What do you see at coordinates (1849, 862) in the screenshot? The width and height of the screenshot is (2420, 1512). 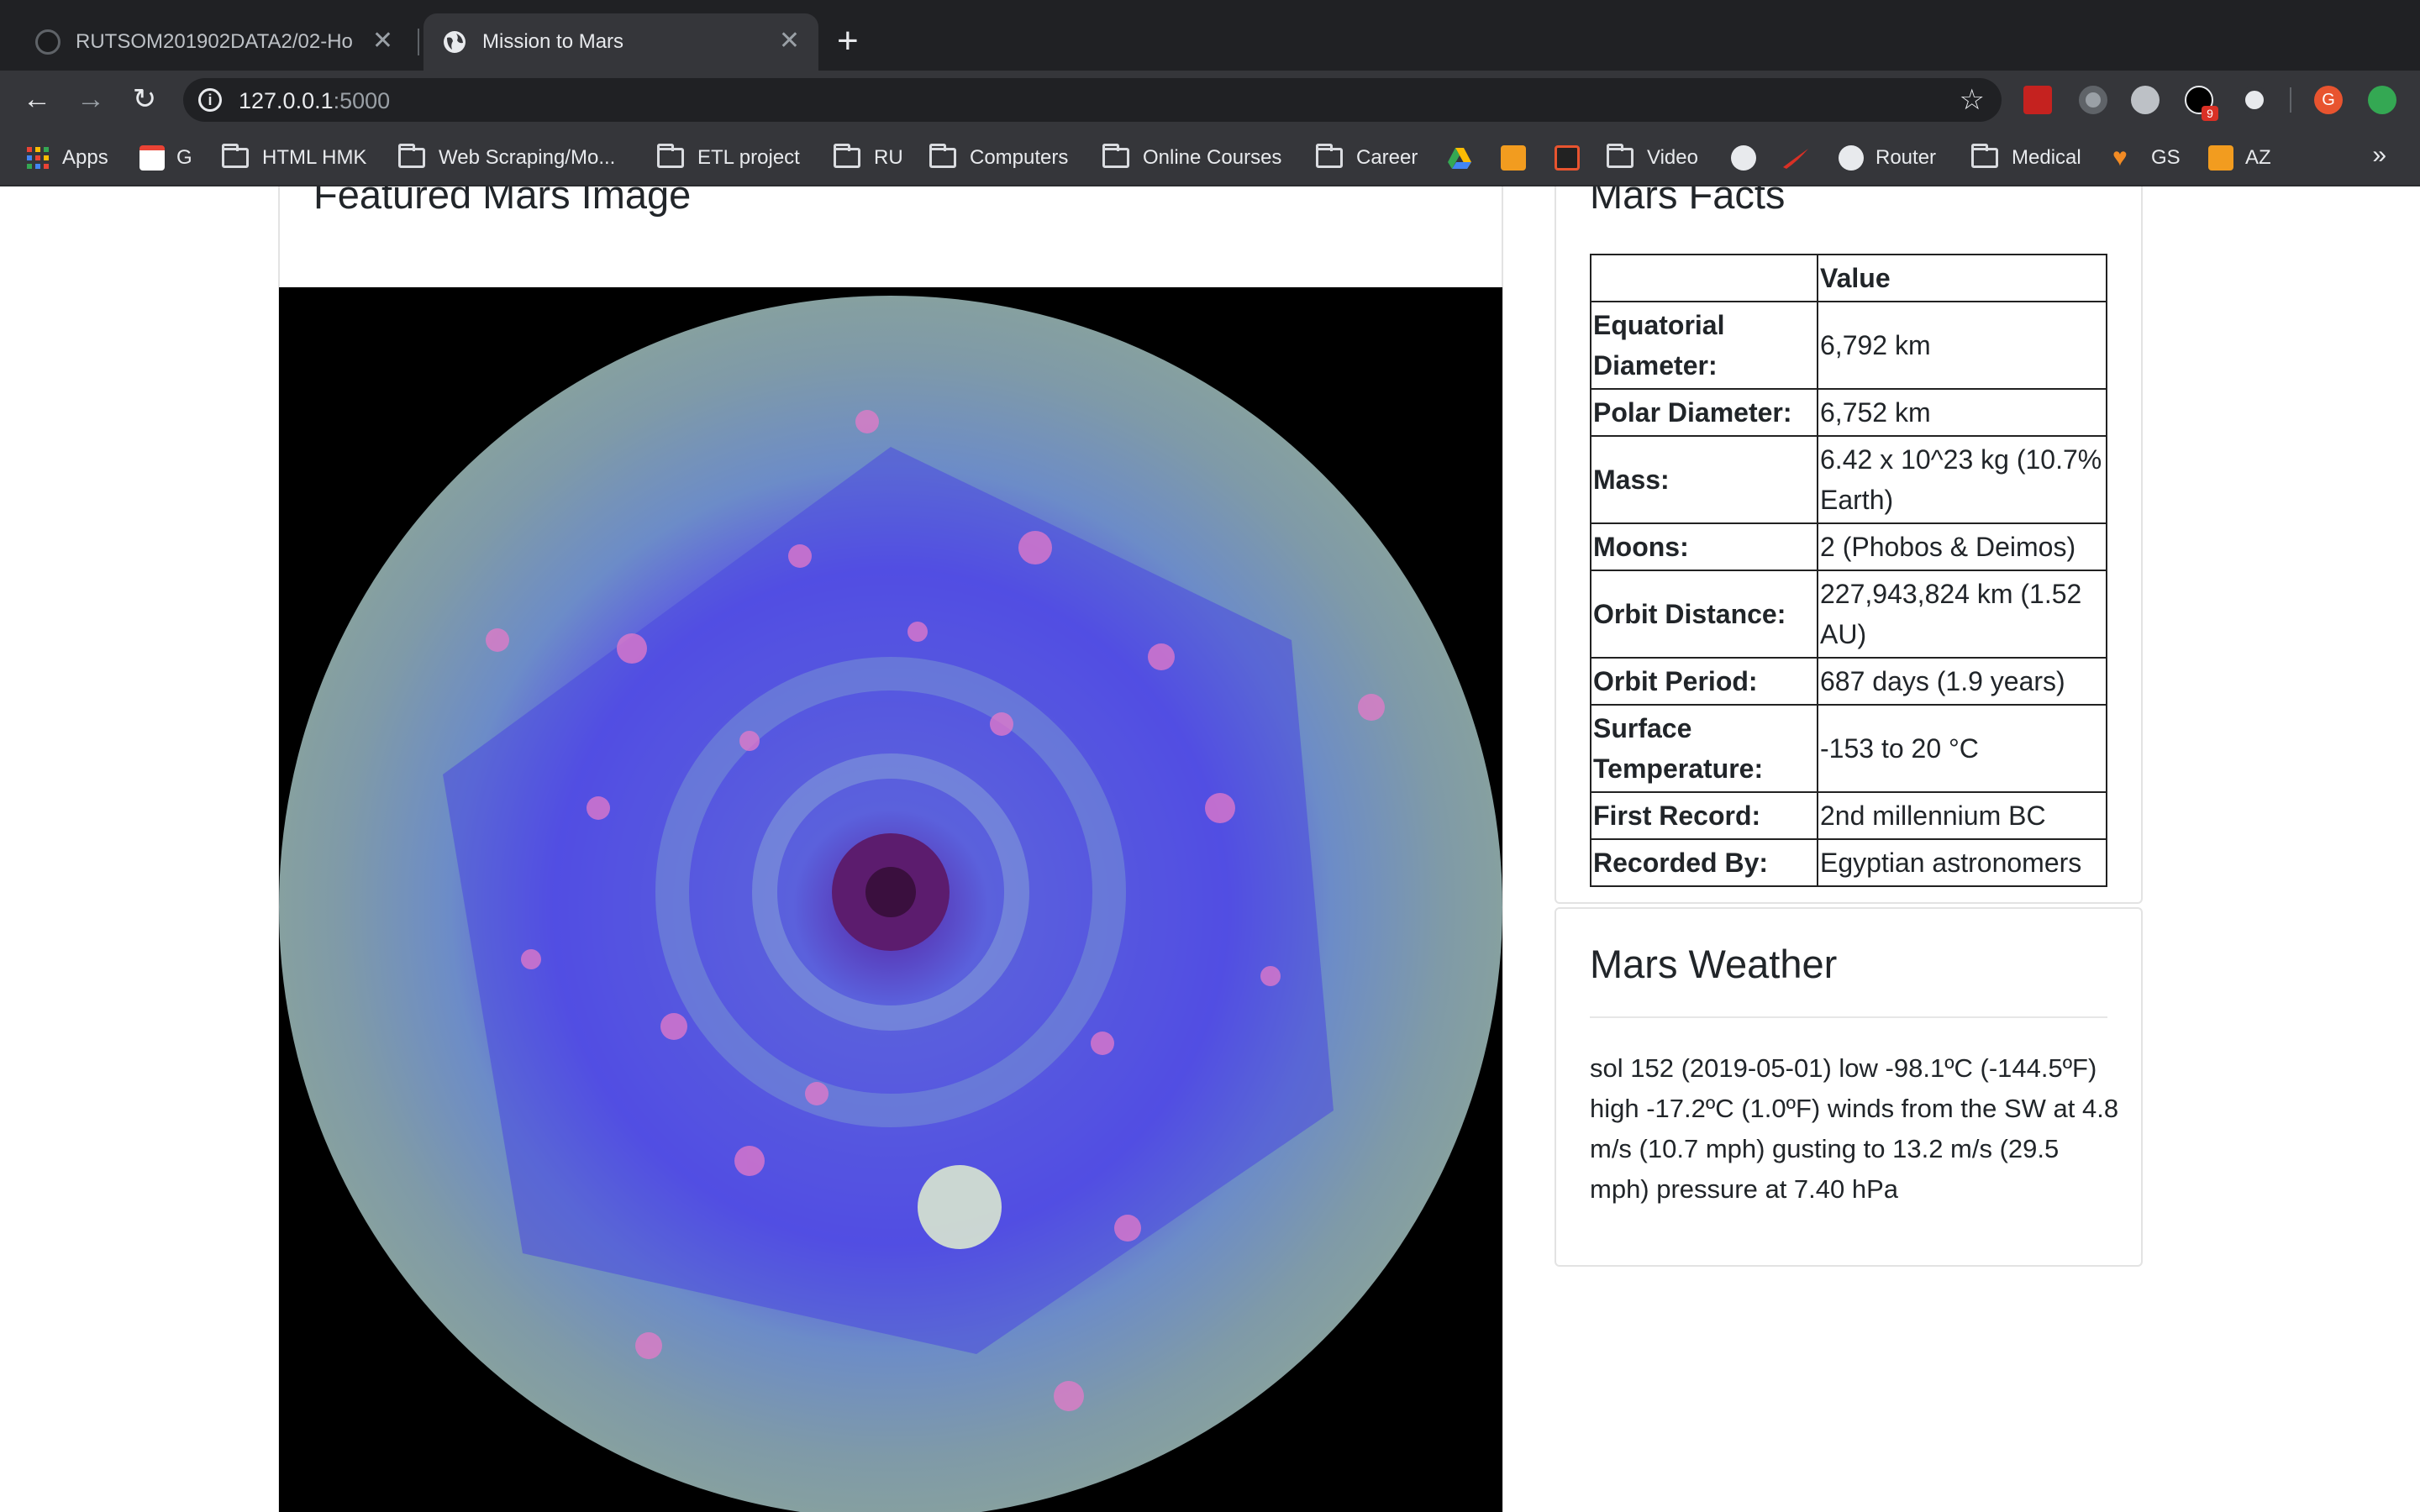 I see `table-row: Recorded By: Egyptian astronomers` at bounding box center [1849, 862].